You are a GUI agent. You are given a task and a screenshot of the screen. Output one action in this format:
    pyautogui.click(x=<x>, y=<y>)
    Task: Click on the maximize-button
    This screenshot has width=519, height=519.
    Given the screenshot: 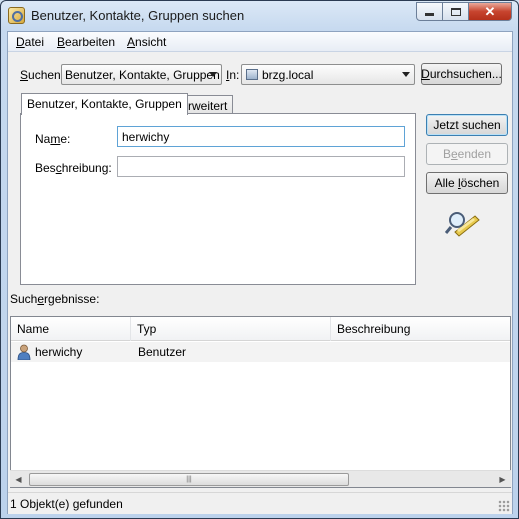 What is the action you would take?
    pyautogui.click(x=455, y=11)
    